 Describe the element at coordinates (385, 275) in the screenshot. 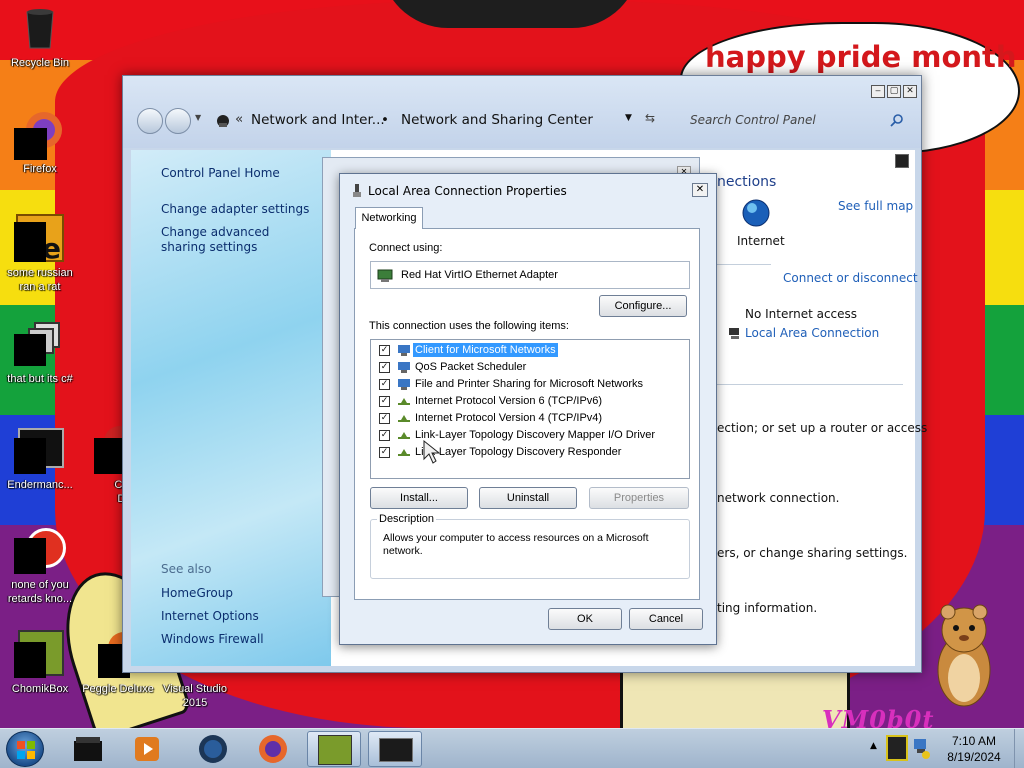

I see `ethernet-adapter-icon` at that location.